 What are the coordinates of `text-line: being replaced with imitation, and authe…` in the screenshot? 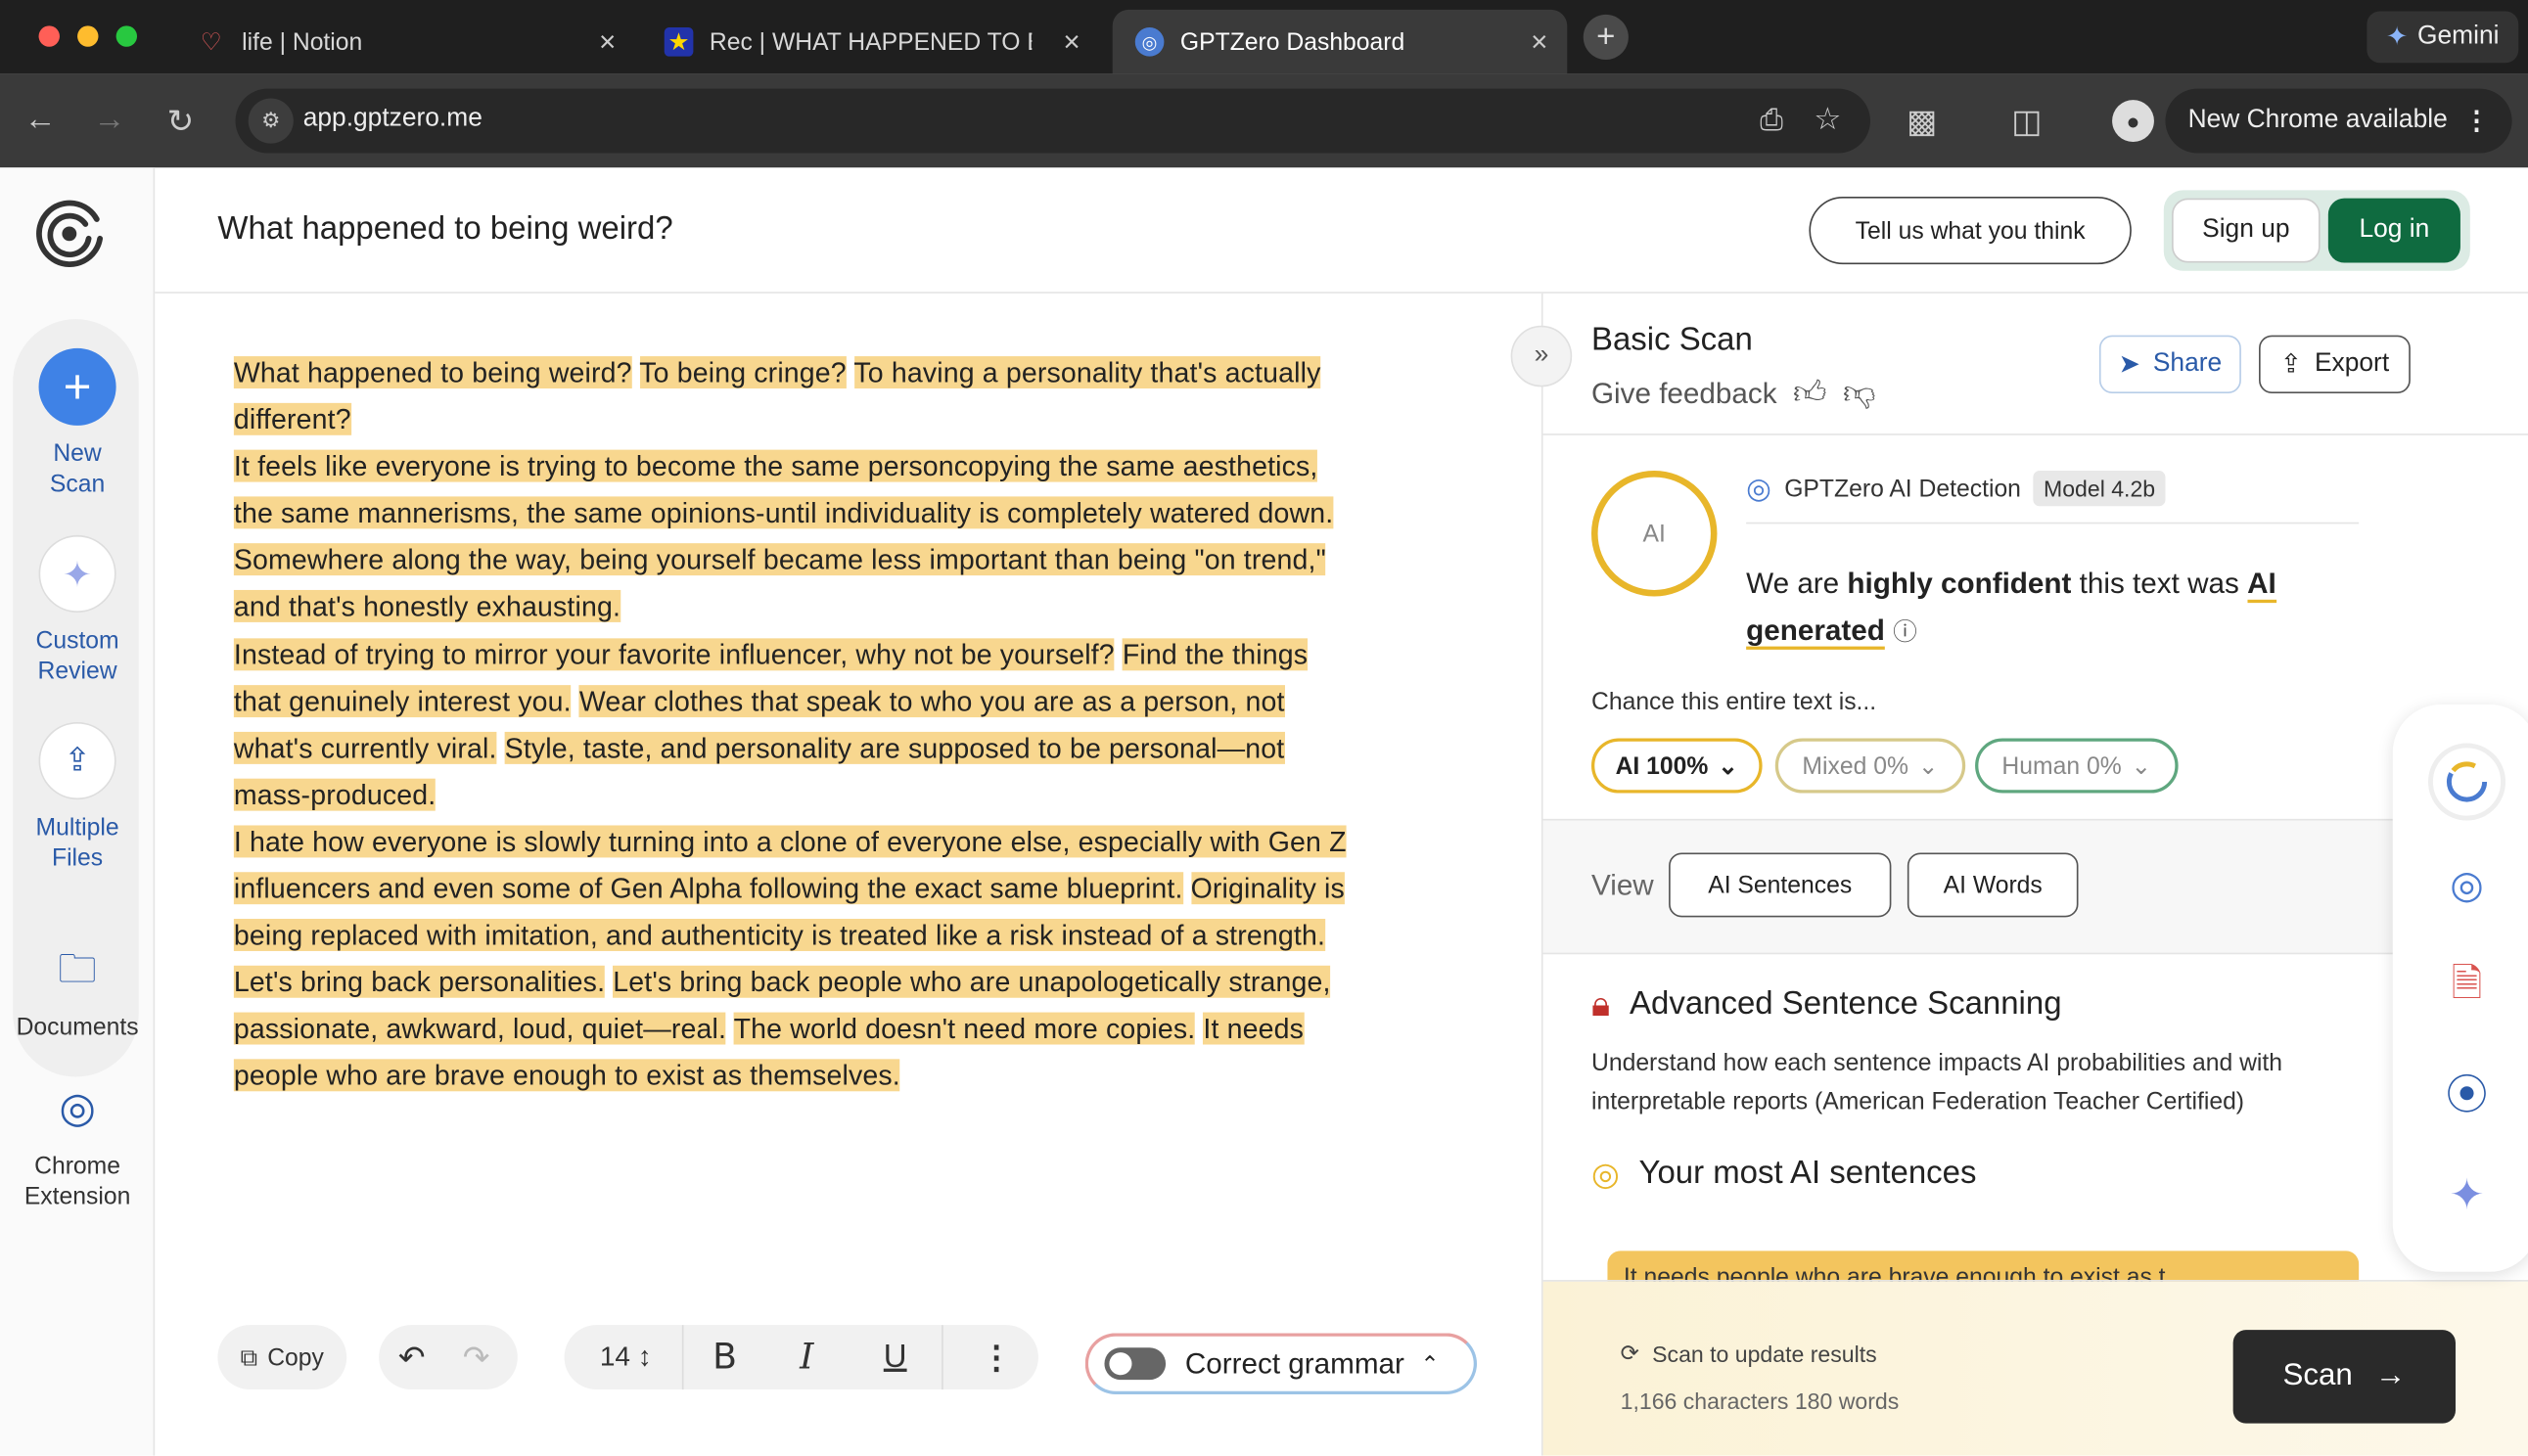 It's located at (846, 936).